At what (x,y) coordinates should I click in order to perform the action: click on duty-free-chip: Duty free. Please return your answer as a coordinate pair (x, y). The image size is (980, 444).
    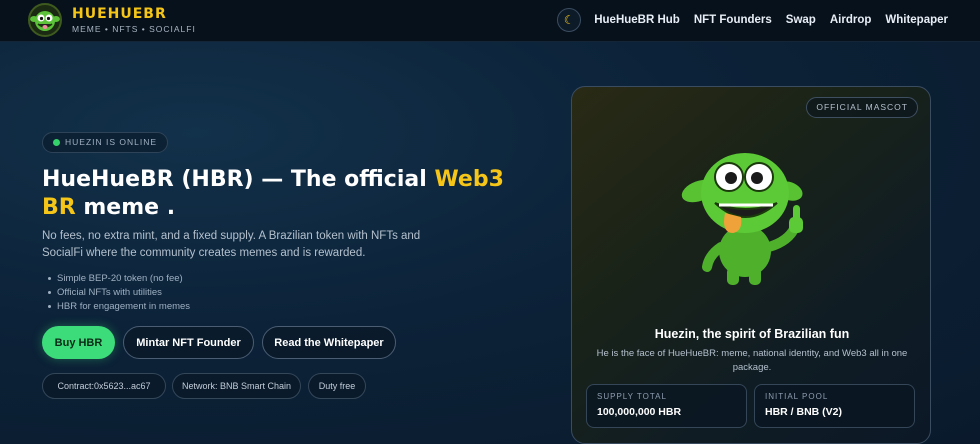
    Looking at the image, I should click on (337, 386).